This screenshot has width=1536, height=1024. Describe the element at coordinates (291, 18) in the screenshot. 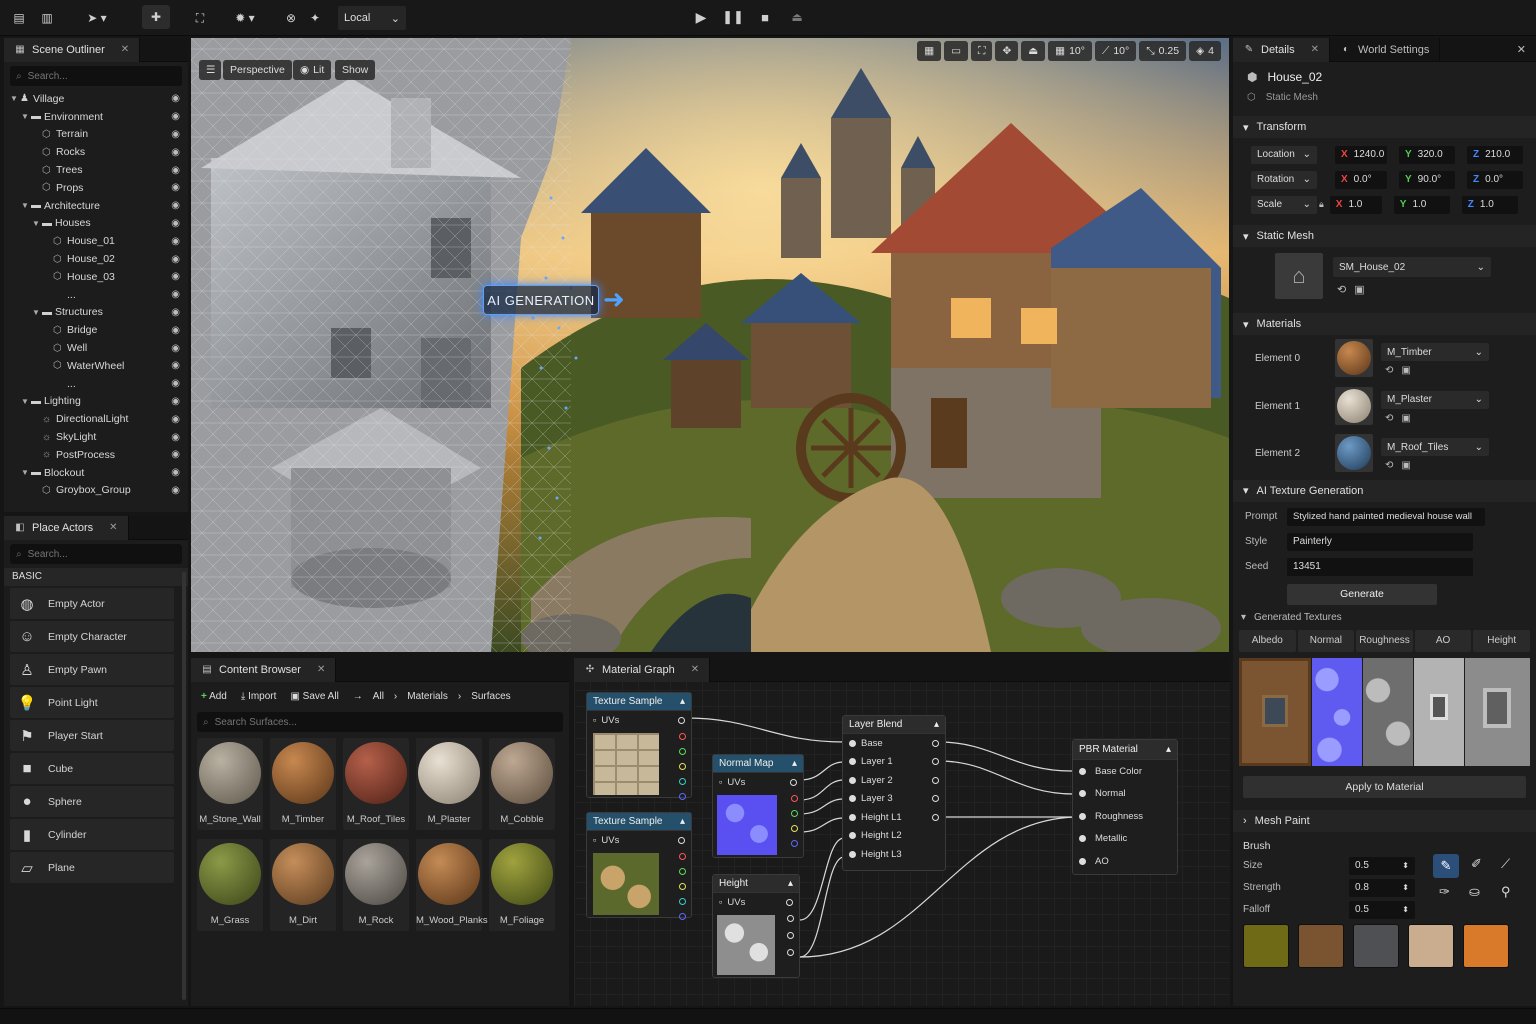

I see `snap-icon: ⊗` at that location.